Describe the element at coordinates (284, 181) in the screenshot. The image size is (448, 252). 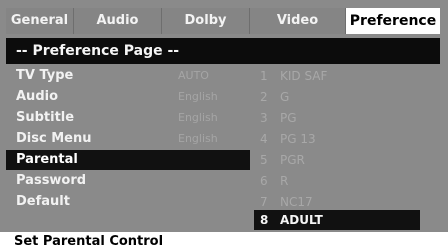
I see `option-label: R` at that location.